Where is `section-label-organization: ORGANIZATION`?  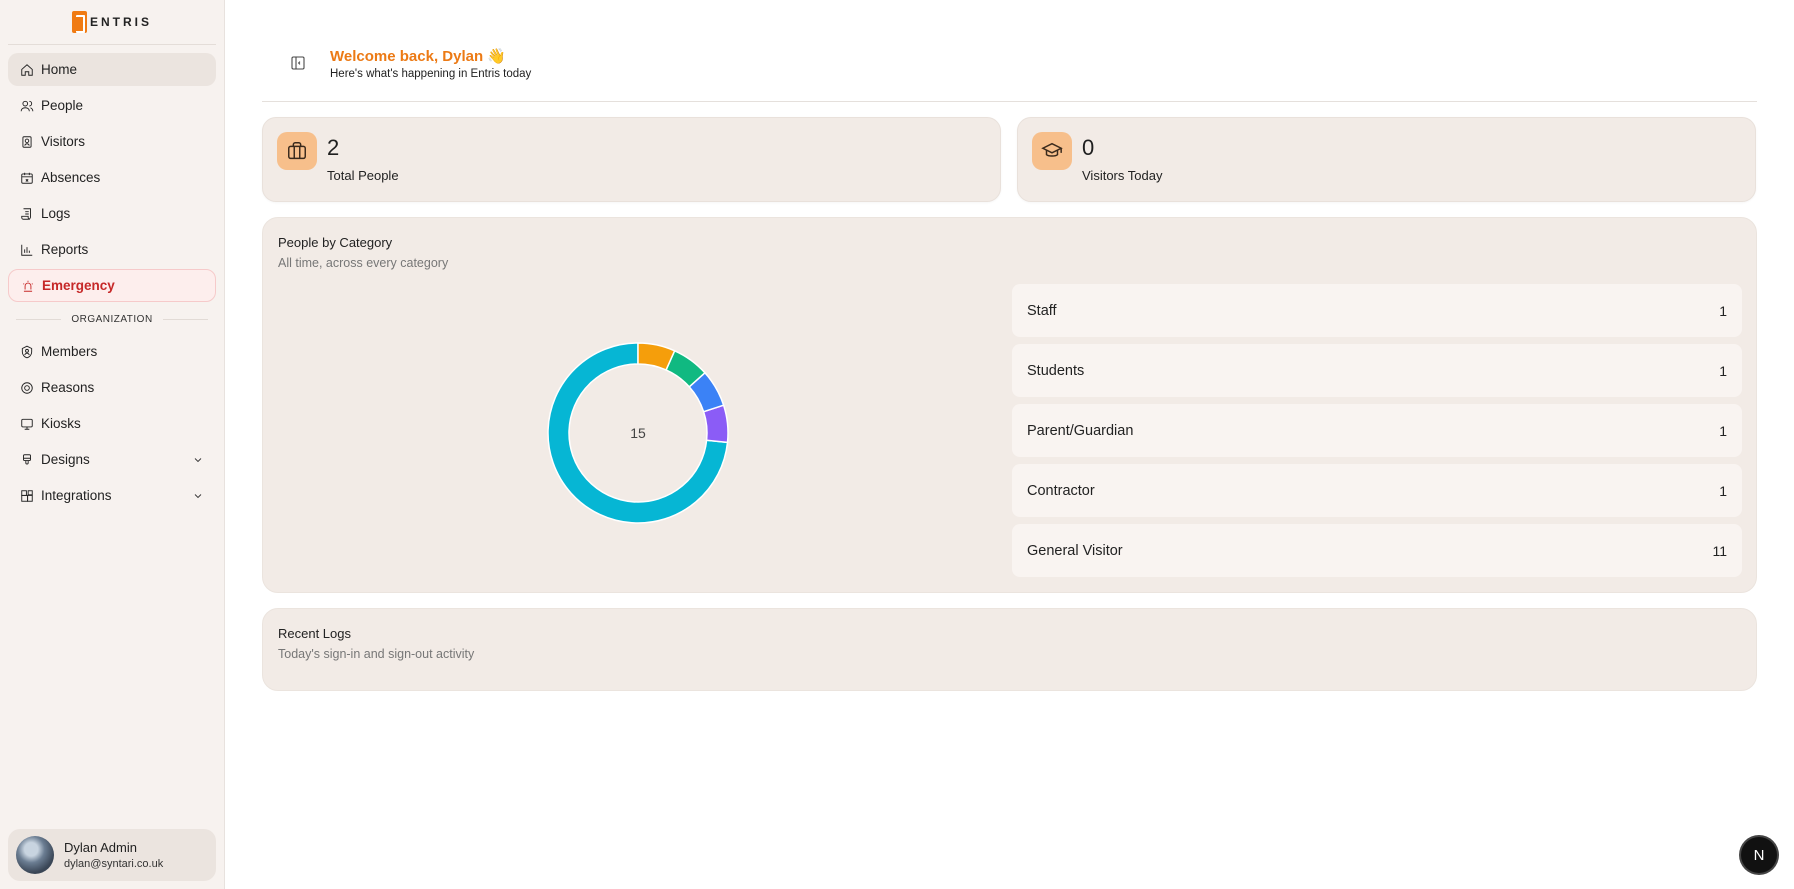
section-label-organization: ORGANIZATION is located at coordinates (112, 319).